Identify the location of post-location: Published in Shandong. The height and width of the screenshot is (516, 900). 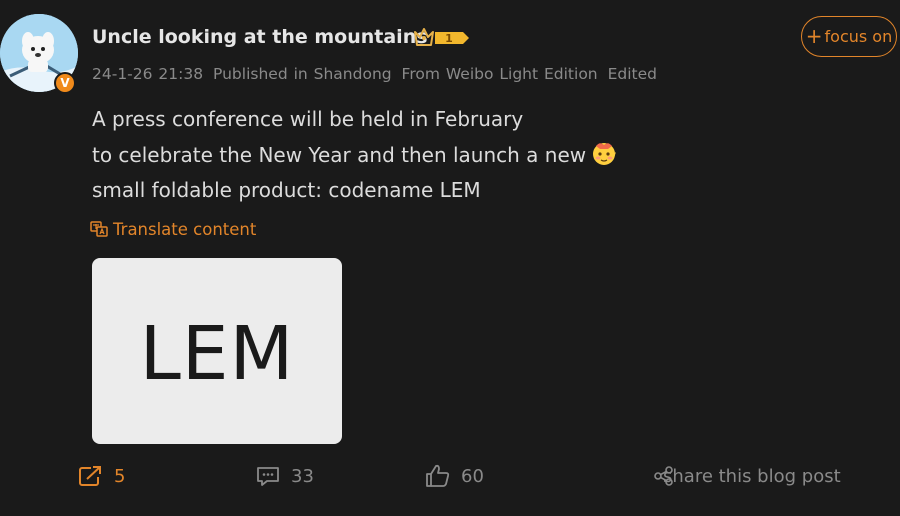
(302, 74).